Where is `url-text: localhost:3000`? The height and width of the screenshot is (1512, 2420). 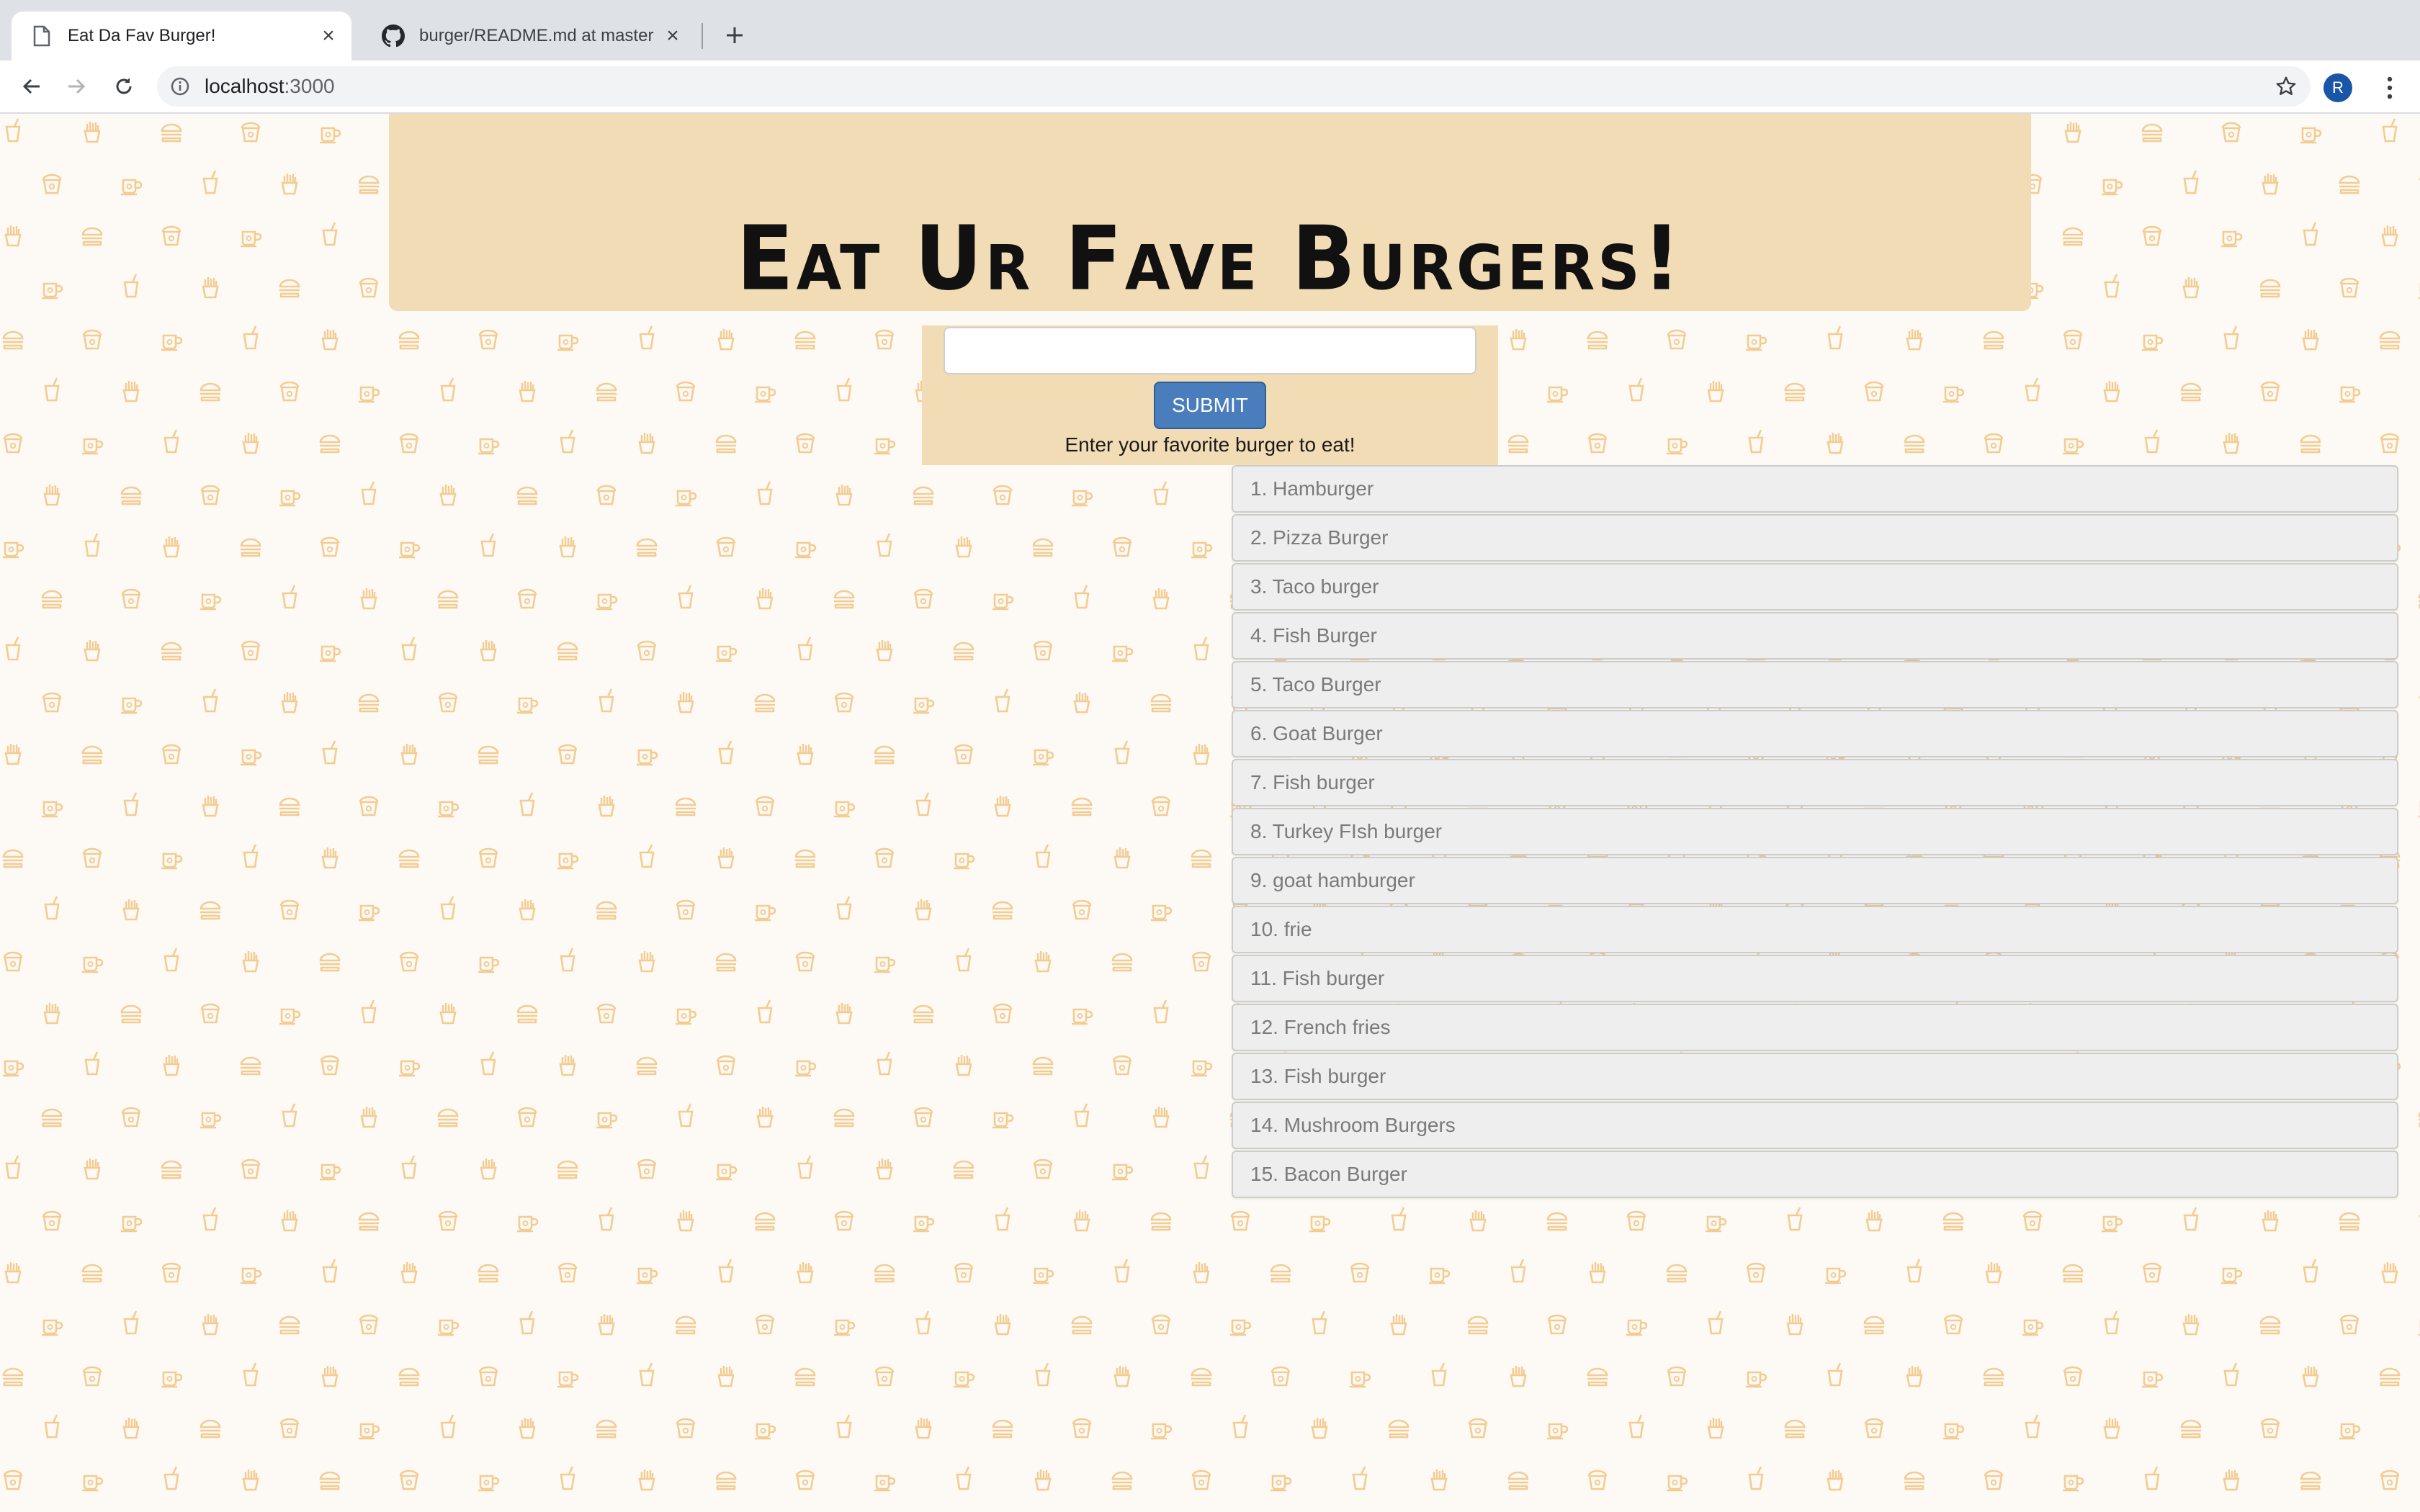
url-text: localhost:3000 is located at coordinates (270, 86).